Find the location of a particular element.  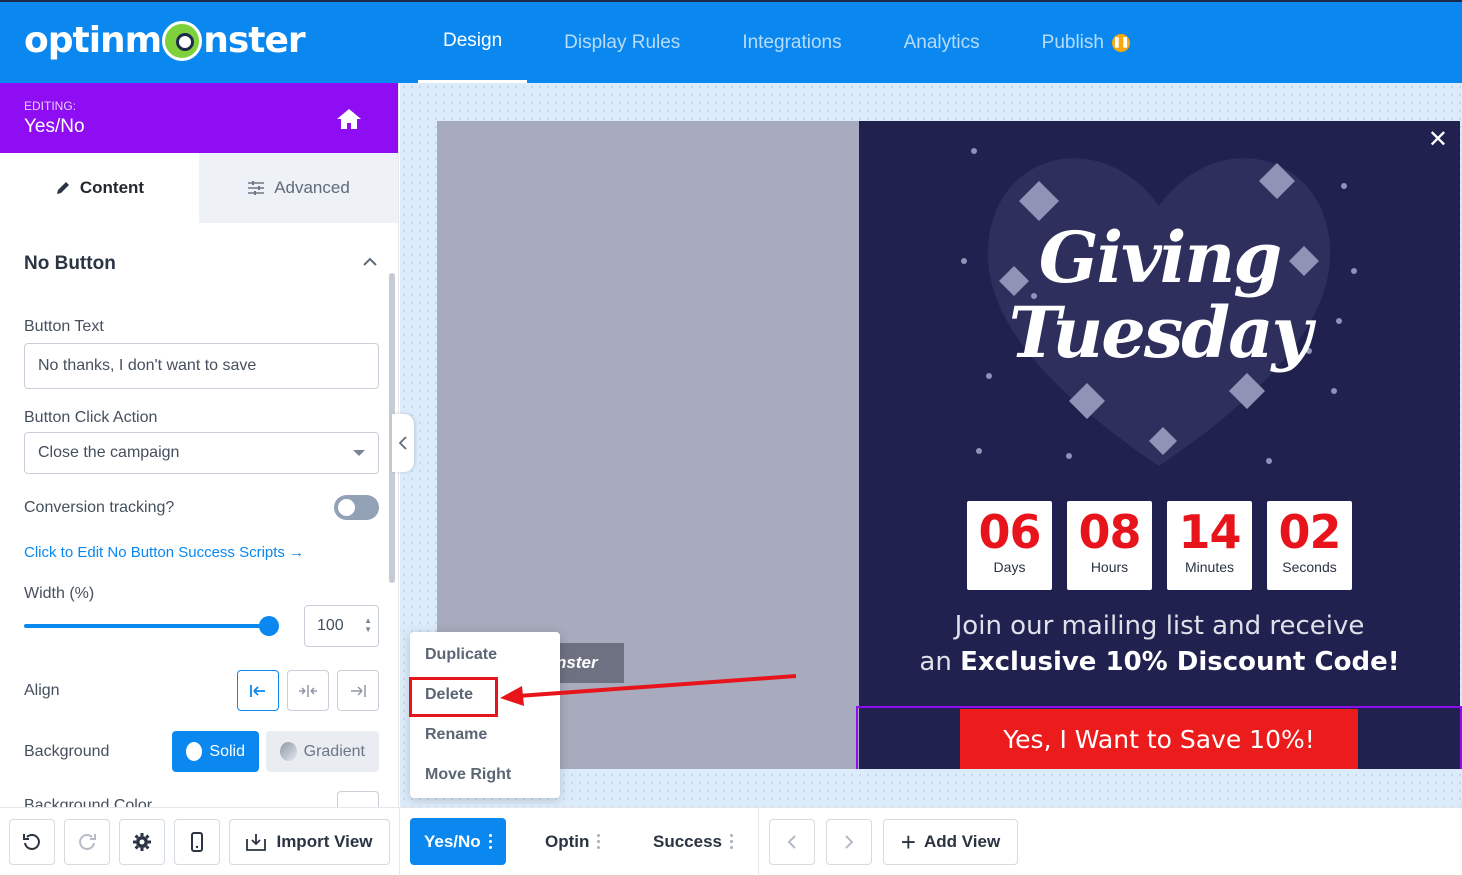

align-center-icon is located at coordinates (308, 690).